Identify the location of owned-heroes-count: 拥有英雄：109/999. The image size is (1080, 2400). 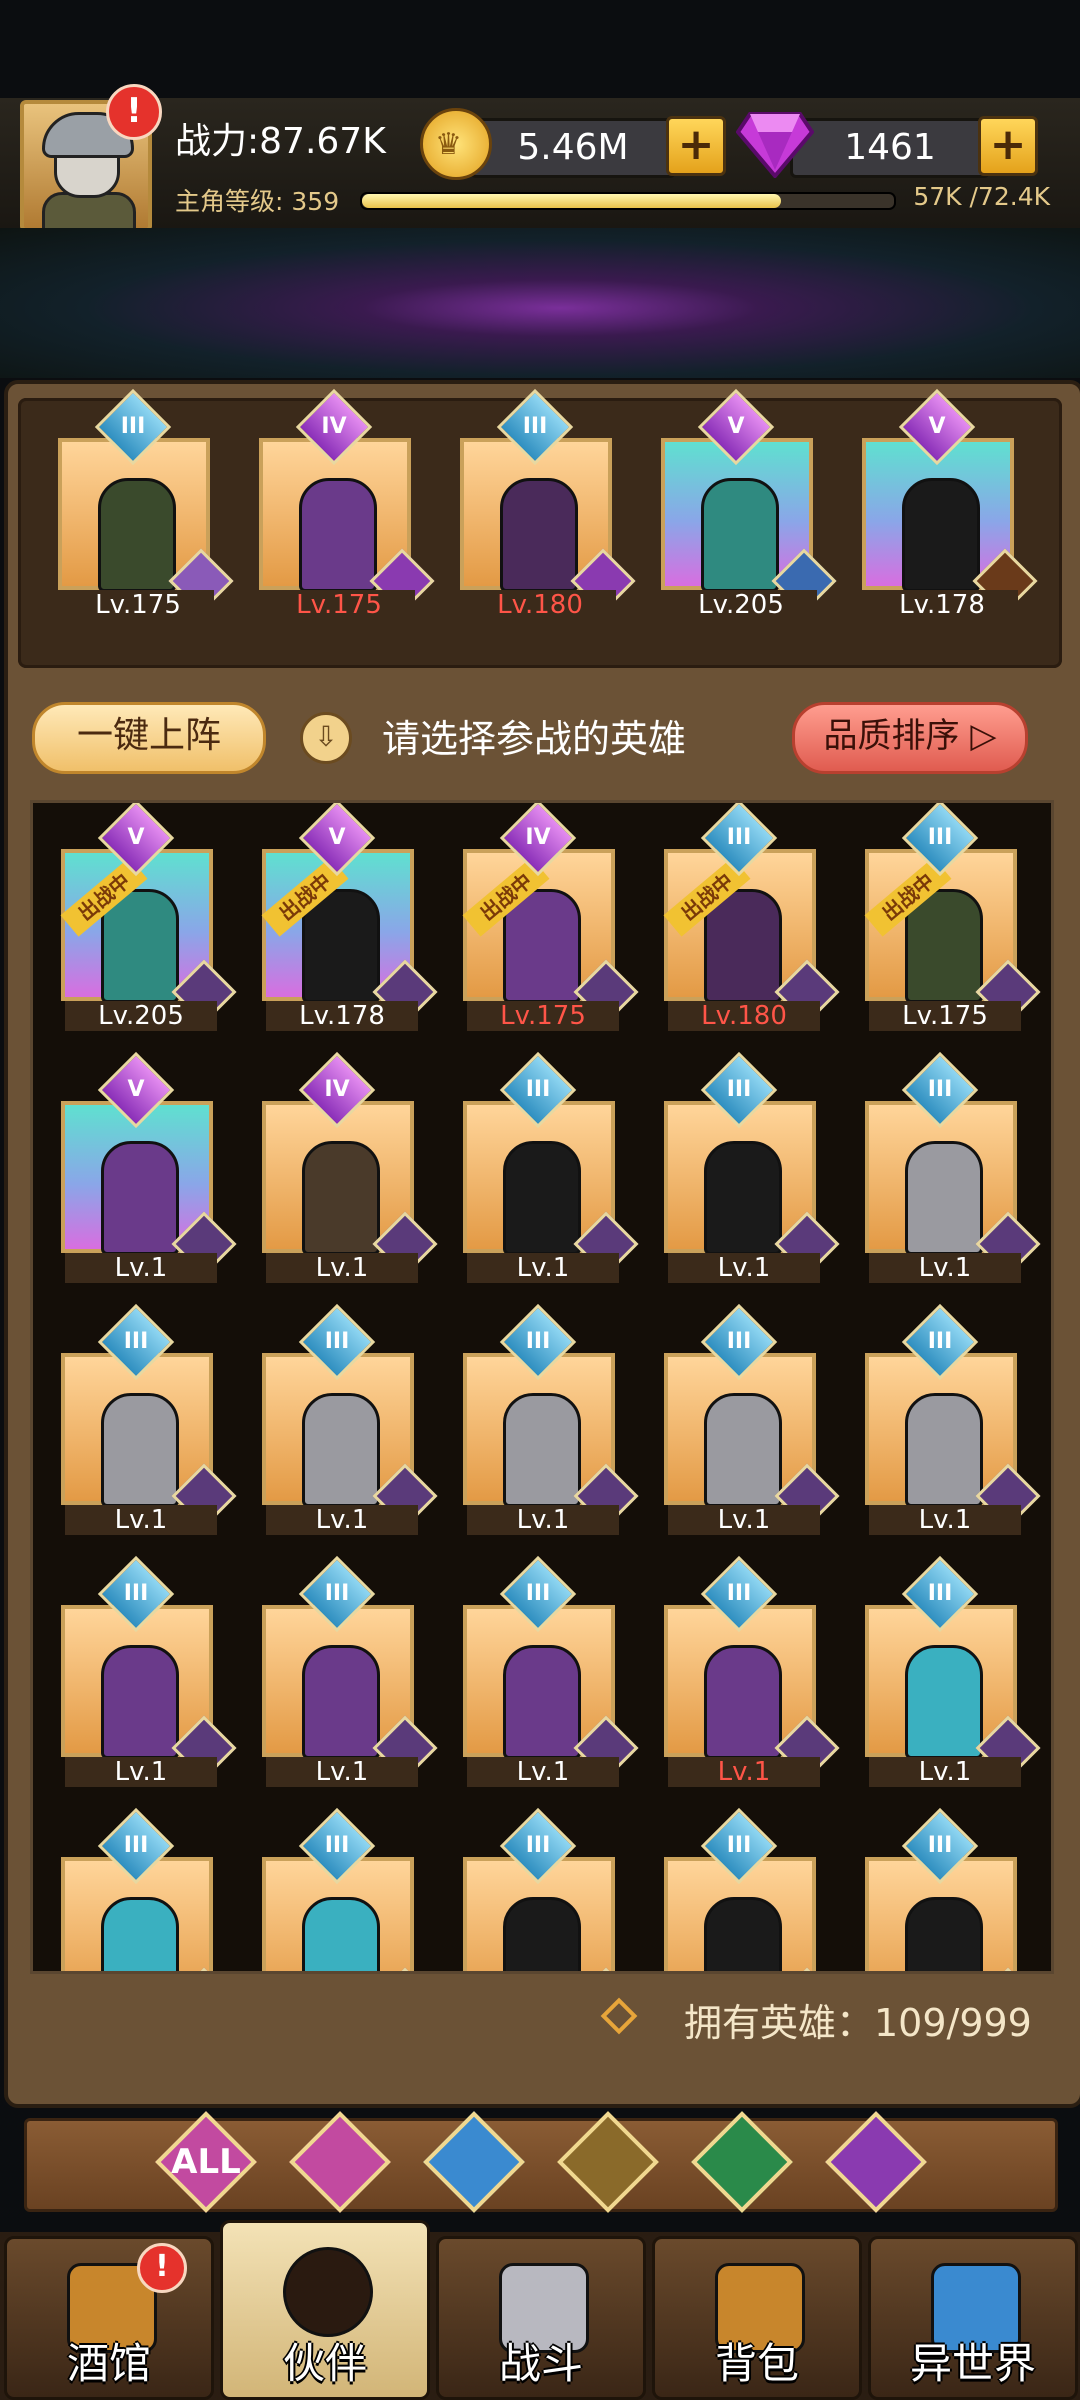
(858, 2023).